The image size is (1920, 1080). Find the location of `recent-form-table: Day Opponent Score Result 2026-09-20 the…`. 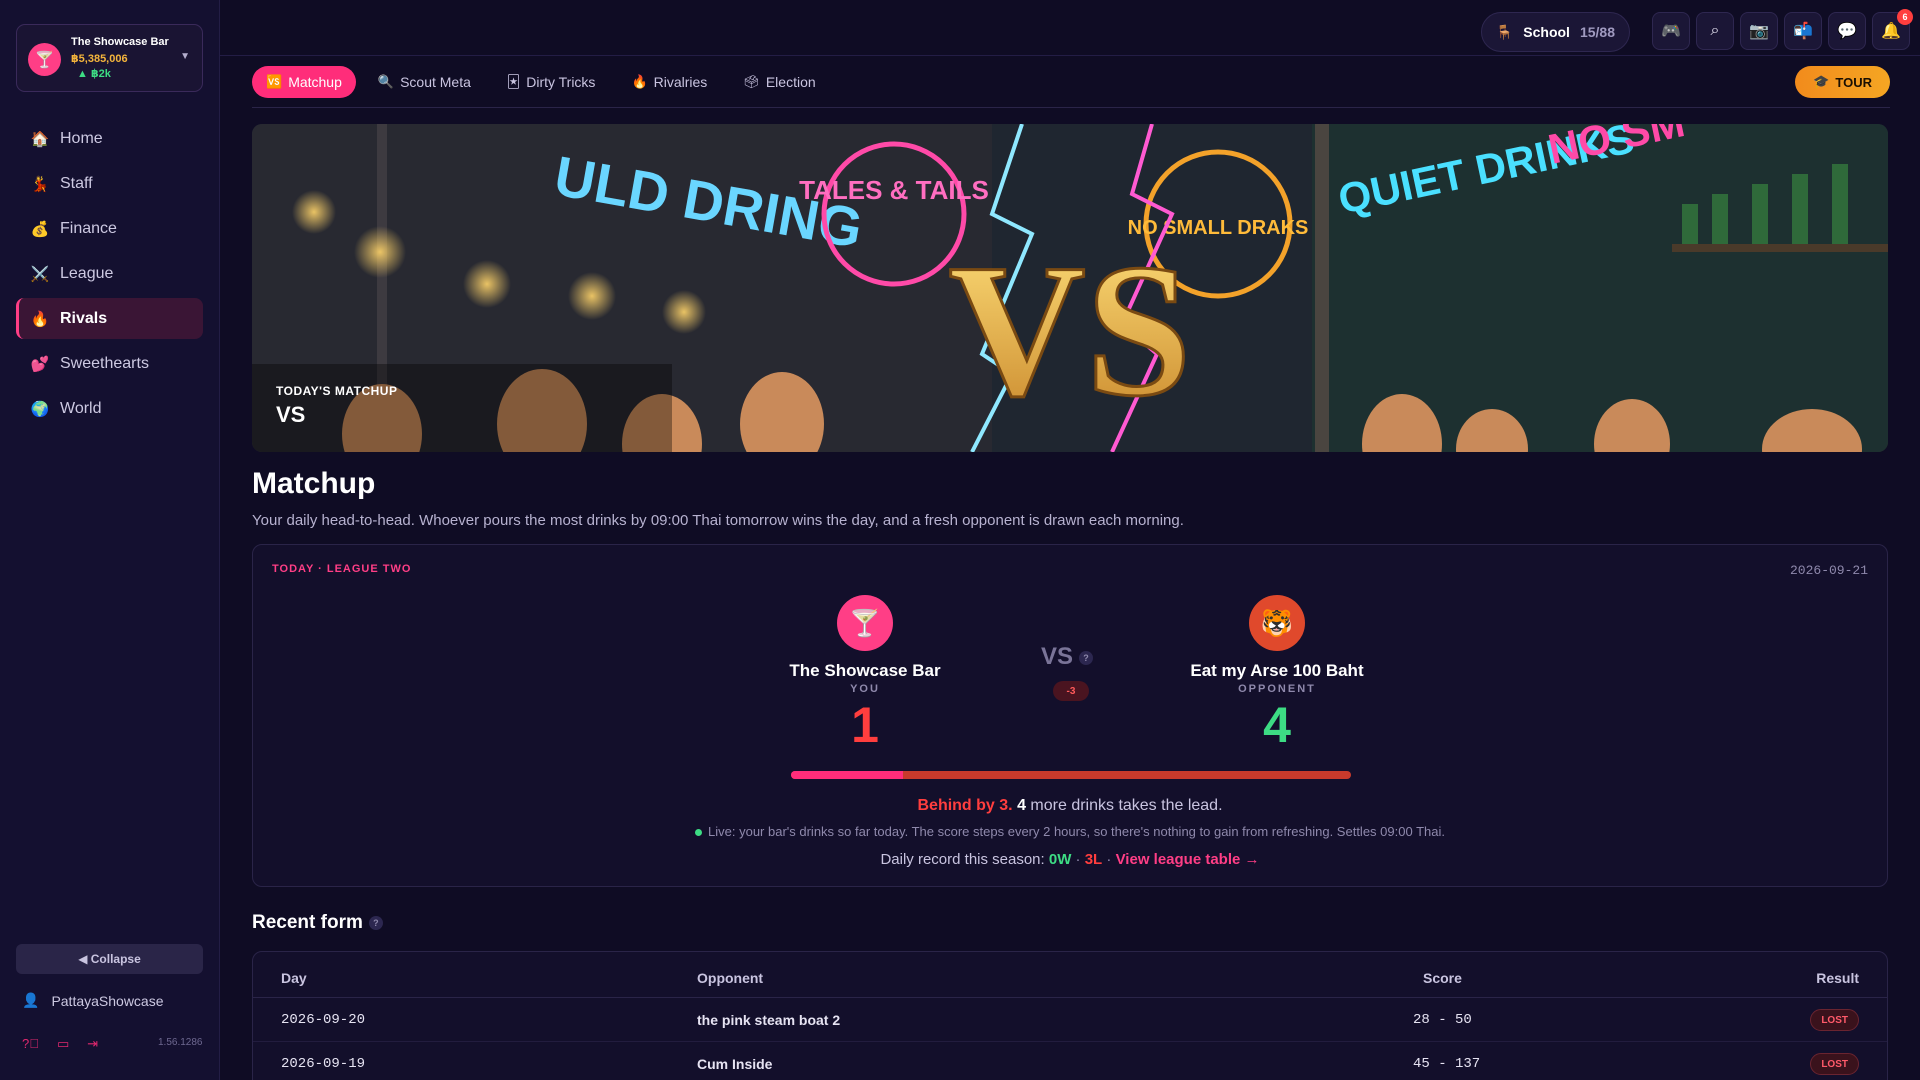

recent-form-table: Day Opponent Score Result 2026-09-20 the… is located at coordinates (1070, 1015).